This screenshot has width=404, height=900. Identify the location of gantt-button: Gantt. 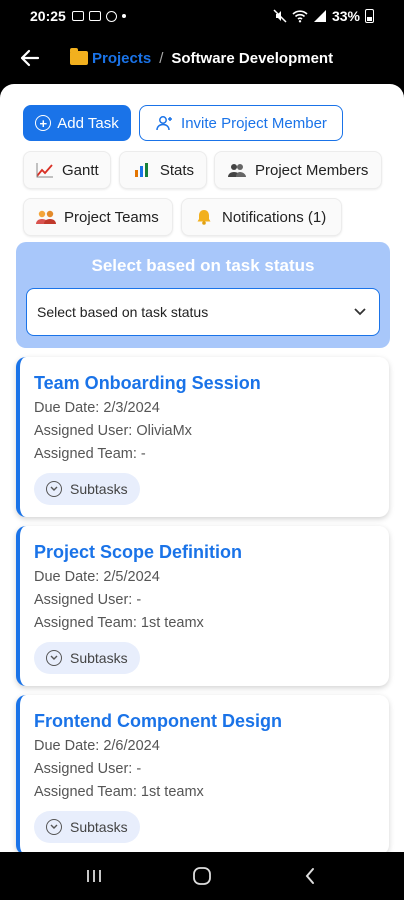
(67, 170).